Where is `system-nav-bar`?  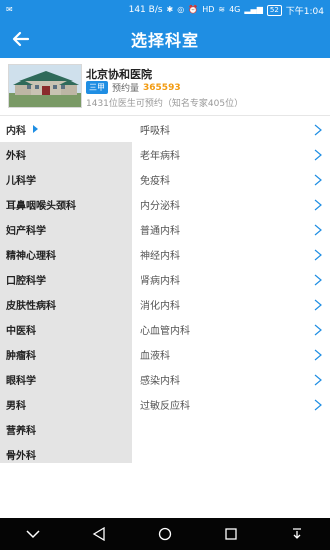
system-nav-bar is located at coordinates (165, 534).